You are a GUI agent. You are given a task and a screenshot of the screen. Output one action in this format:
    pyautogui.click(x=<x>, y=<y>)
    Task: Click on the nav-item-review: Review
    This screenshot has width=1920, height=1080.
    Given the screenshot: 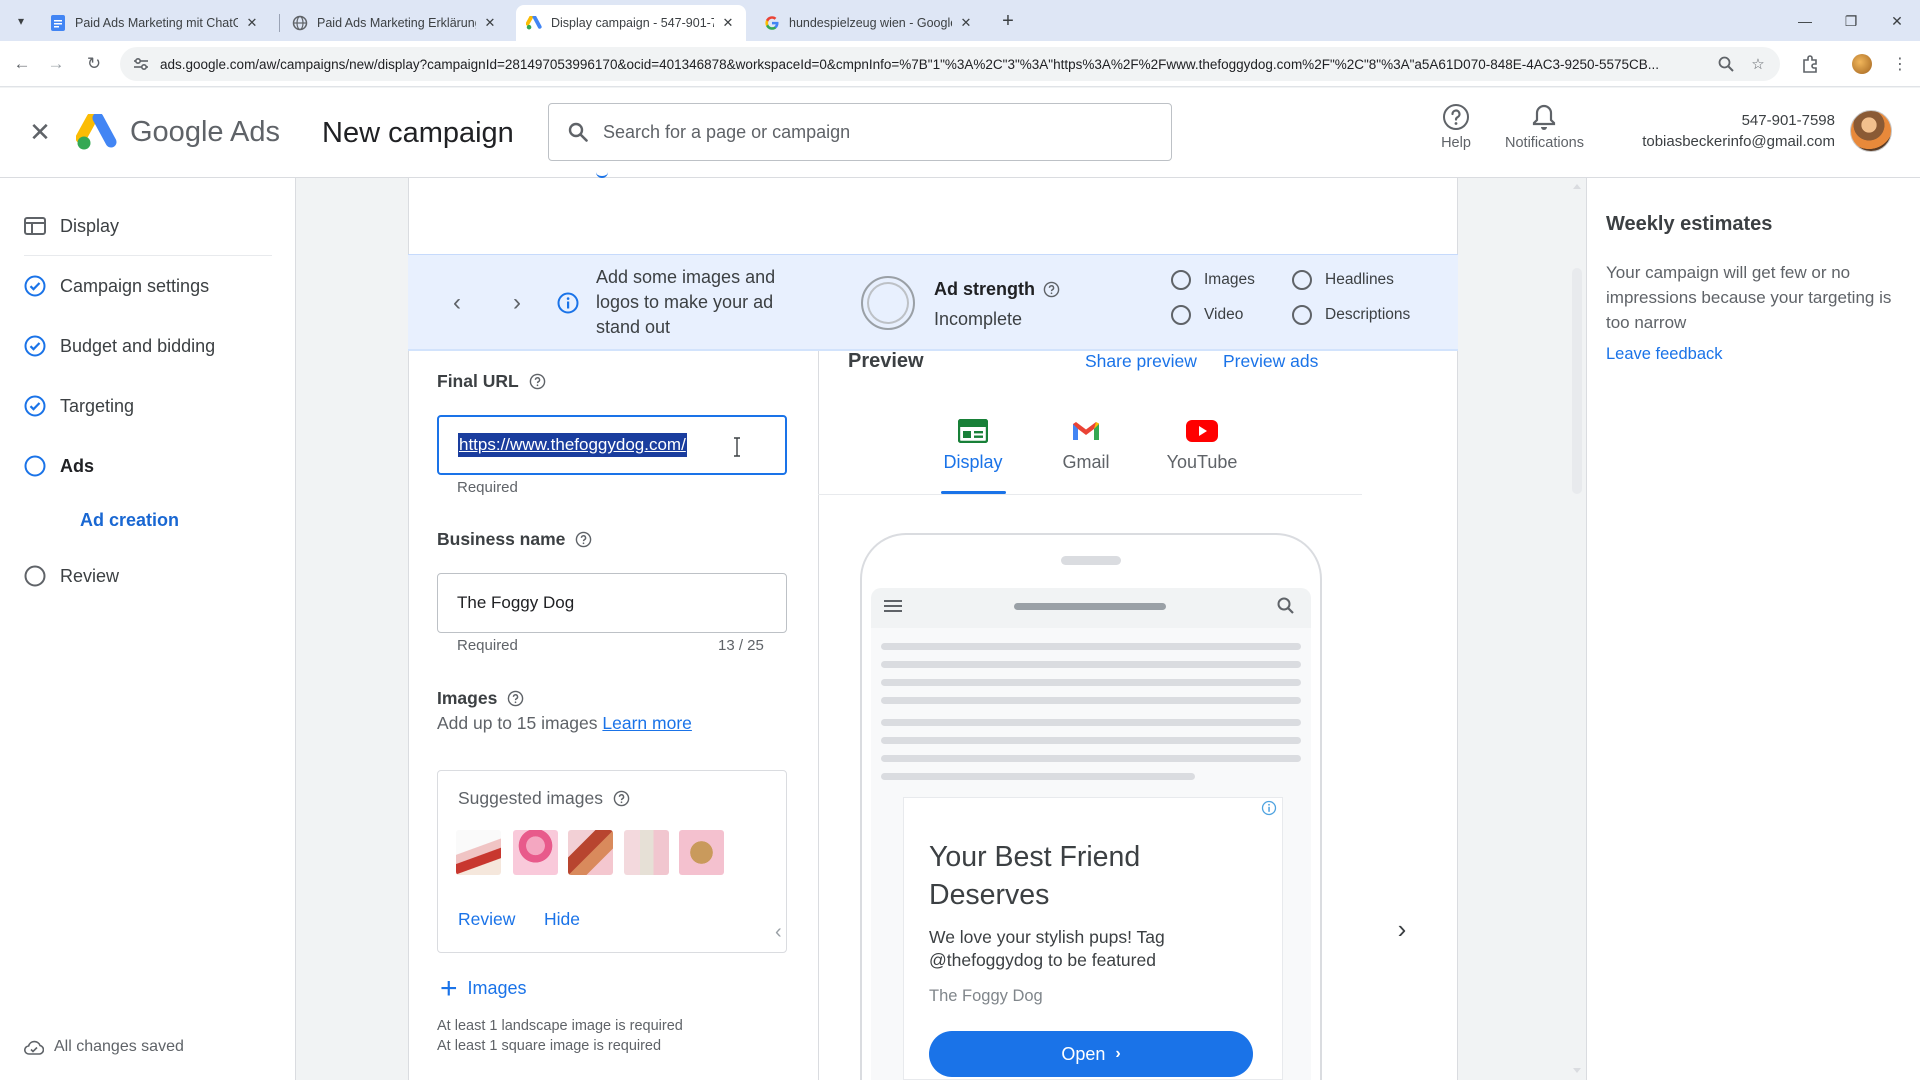 What is the action you would take?
    pyautogui.click(x=71, y=576)
    